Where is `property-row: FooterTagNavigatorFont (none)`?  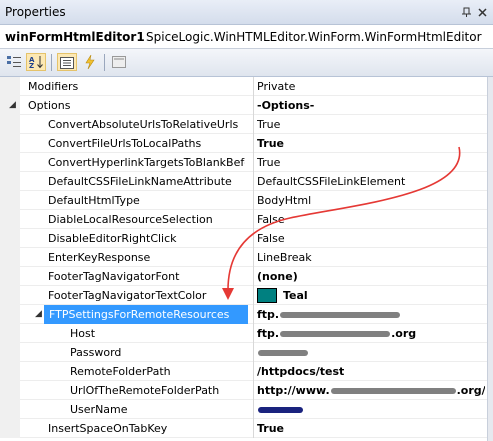
property-row: FooterTagNavigatorFont (none) is located at coordinates (243, 276).